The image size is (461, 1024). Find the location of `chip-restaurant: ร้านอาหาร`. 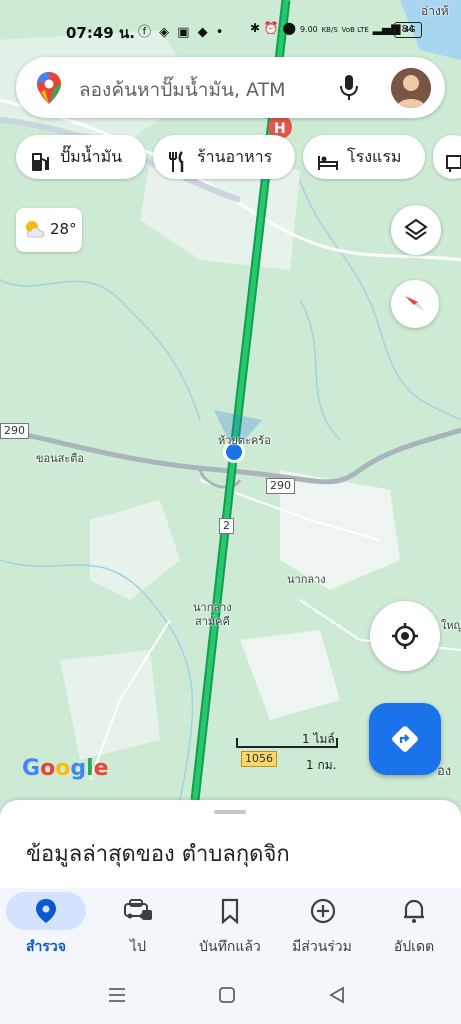

chip-restaurant: ร้านอาหาร is located at coordinates (224, 157).